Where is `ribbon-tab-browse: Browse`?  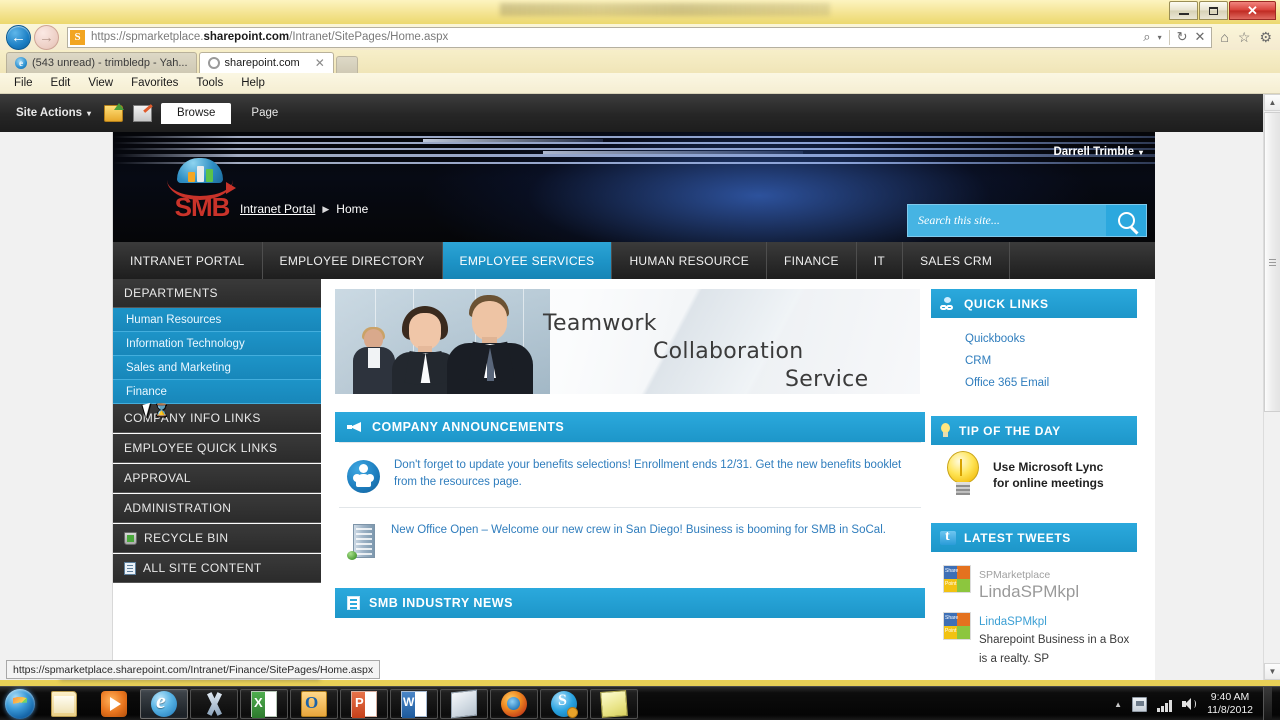
ribbon-tab-browse: Browse is located at coordinates (196, 113).